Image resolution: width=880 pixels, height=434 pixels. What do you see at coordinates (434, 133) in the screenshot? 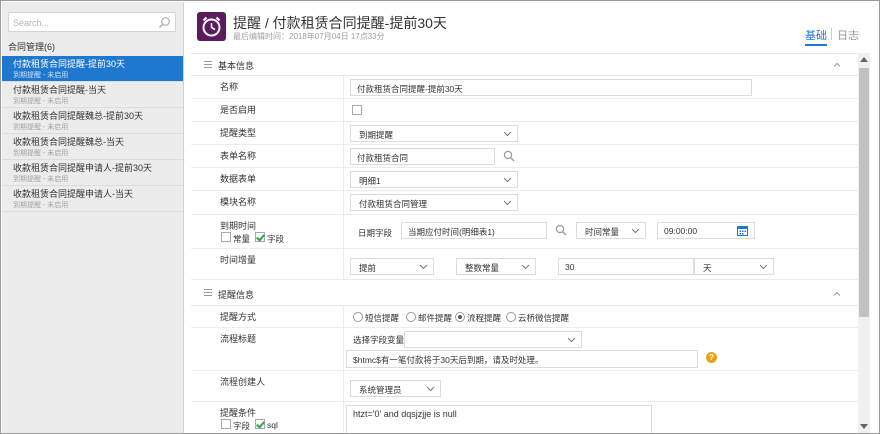
I see `reminder-type-select: 到期提醒` at bounding box center [434, 133].